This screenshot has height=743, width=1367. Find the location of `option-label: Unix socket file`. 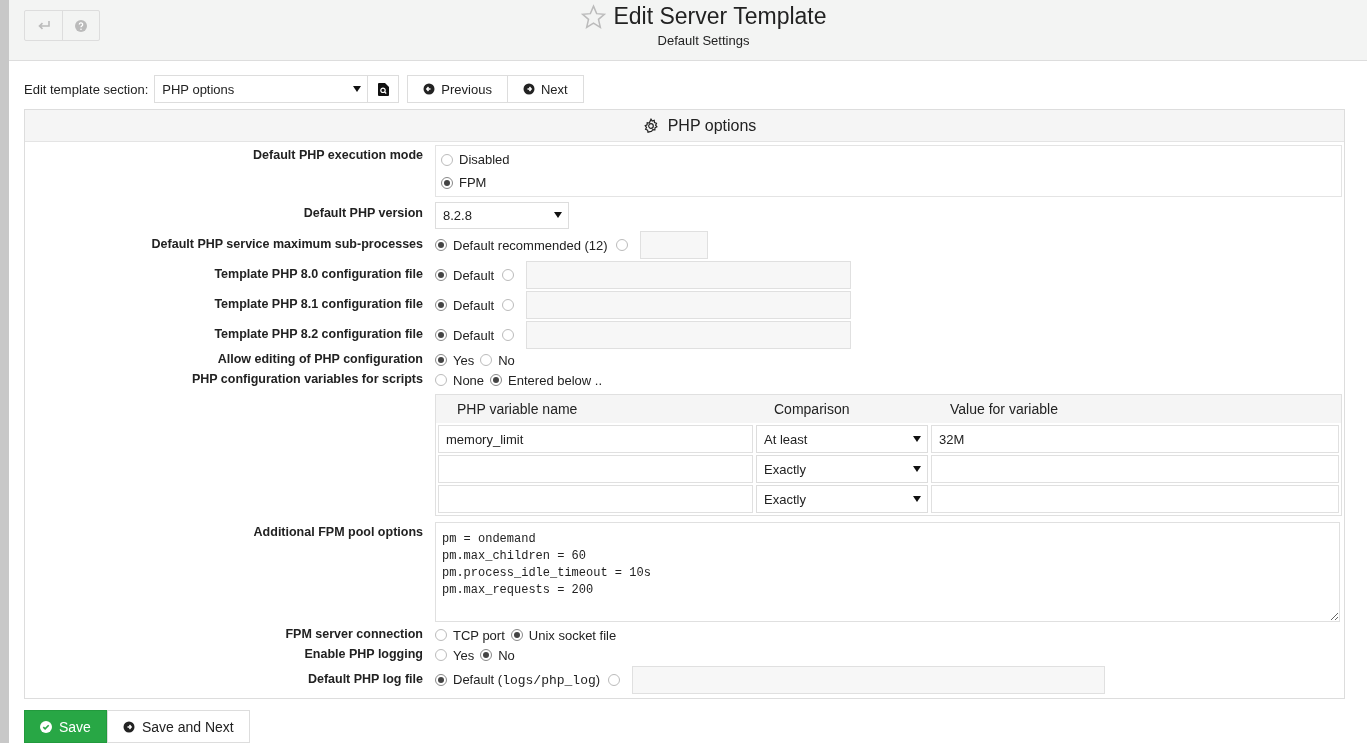

option-label: Unix socket file is located at coordinates (572, 635).